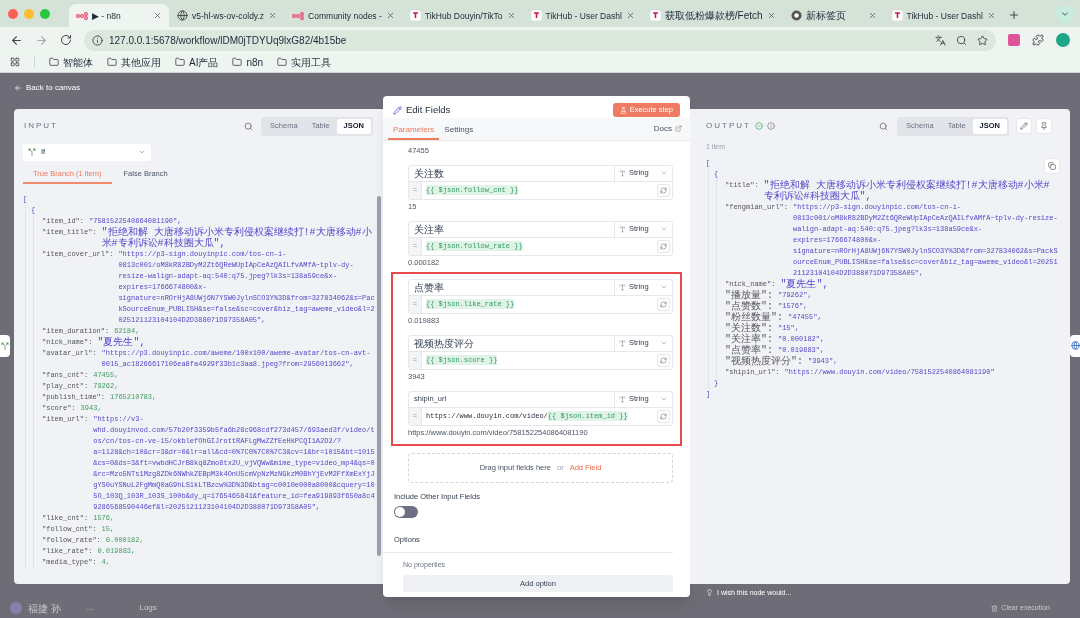  What do you see at coordinates (764, 361) in the screenshot?
I see `json-key: "视频热度评分":` at bounding box center [764, 361].